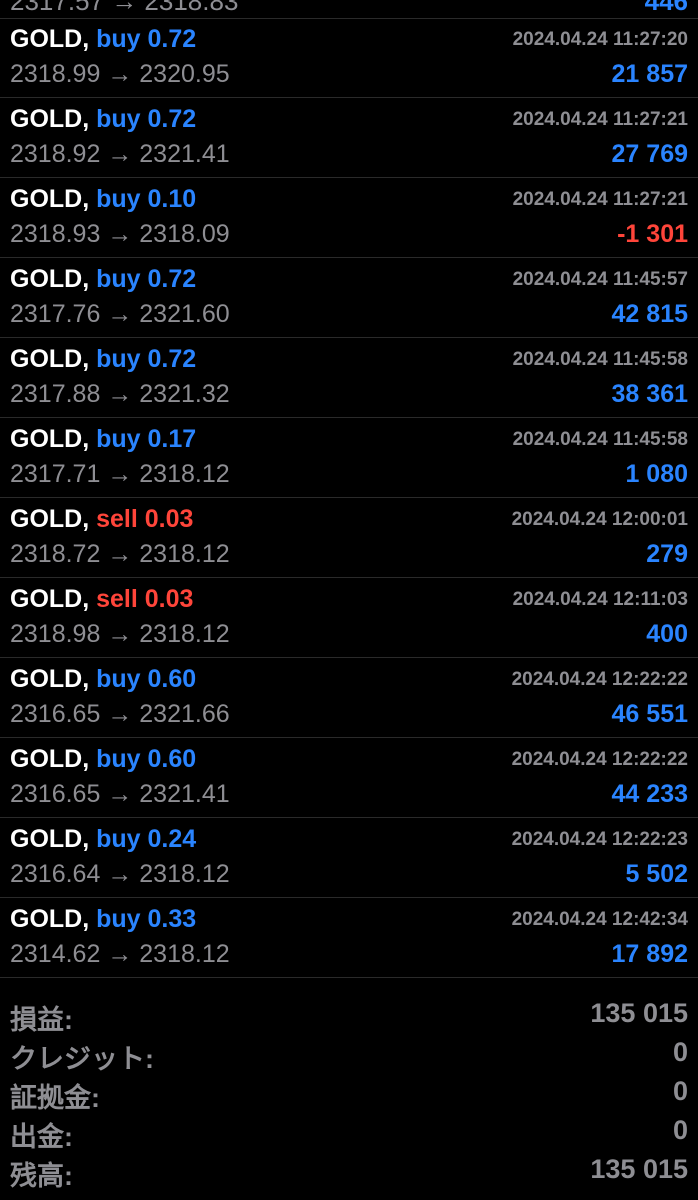 Image resolution: width=698 pixels, height=1200 pixels. I want to click on deal-prices: 2314.62 → 2318.12, so click(120, 954).